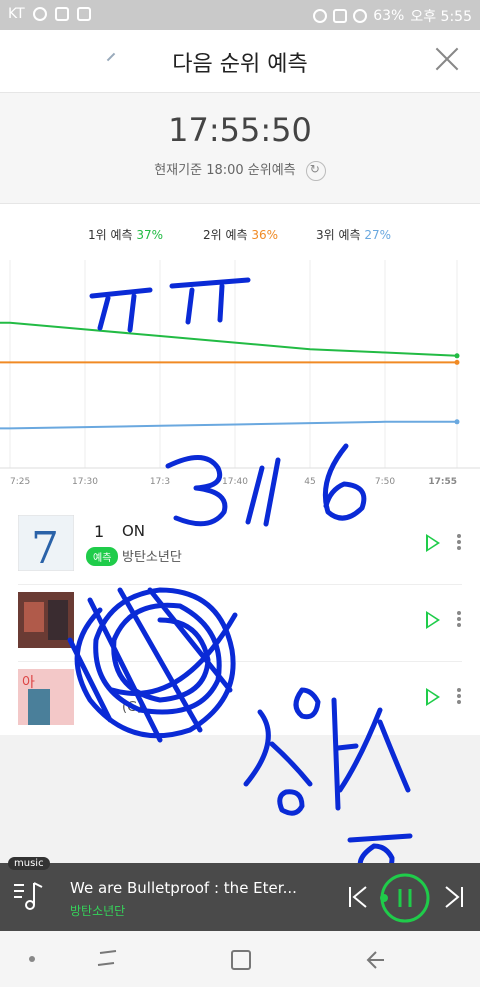 Image resolution: width=480 pixels, height=991 pixels. Describe the element at coordinates (133, 531) in the screenshot. I see `song-title: ON` at that location.